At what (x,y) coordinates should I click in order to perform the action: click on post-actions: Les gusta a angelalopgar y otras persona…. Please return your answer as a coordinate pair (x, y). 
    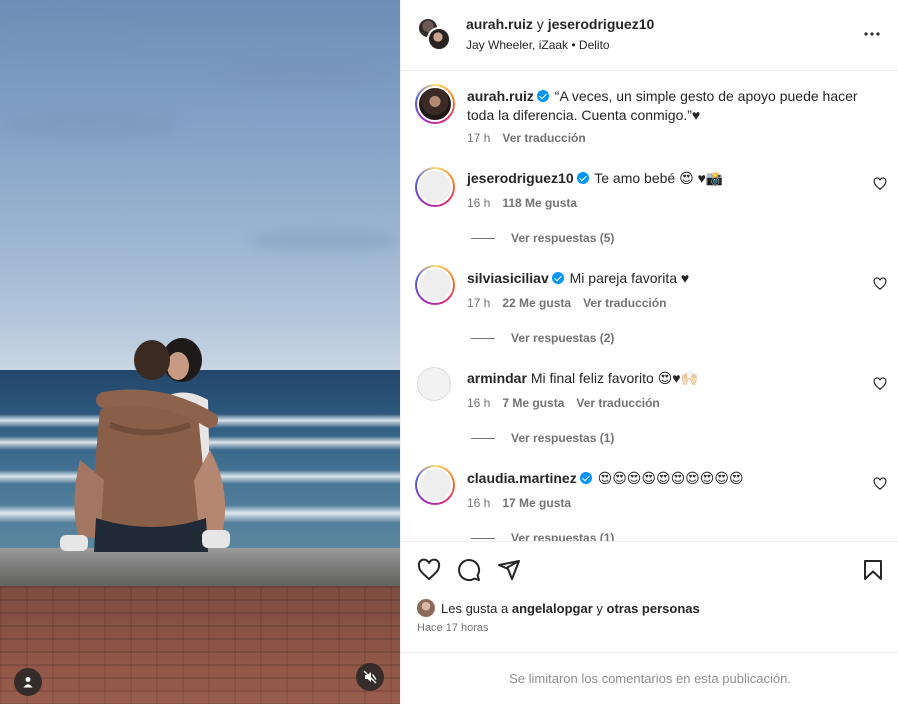
    Looking at the image, I should click on (649, 597).